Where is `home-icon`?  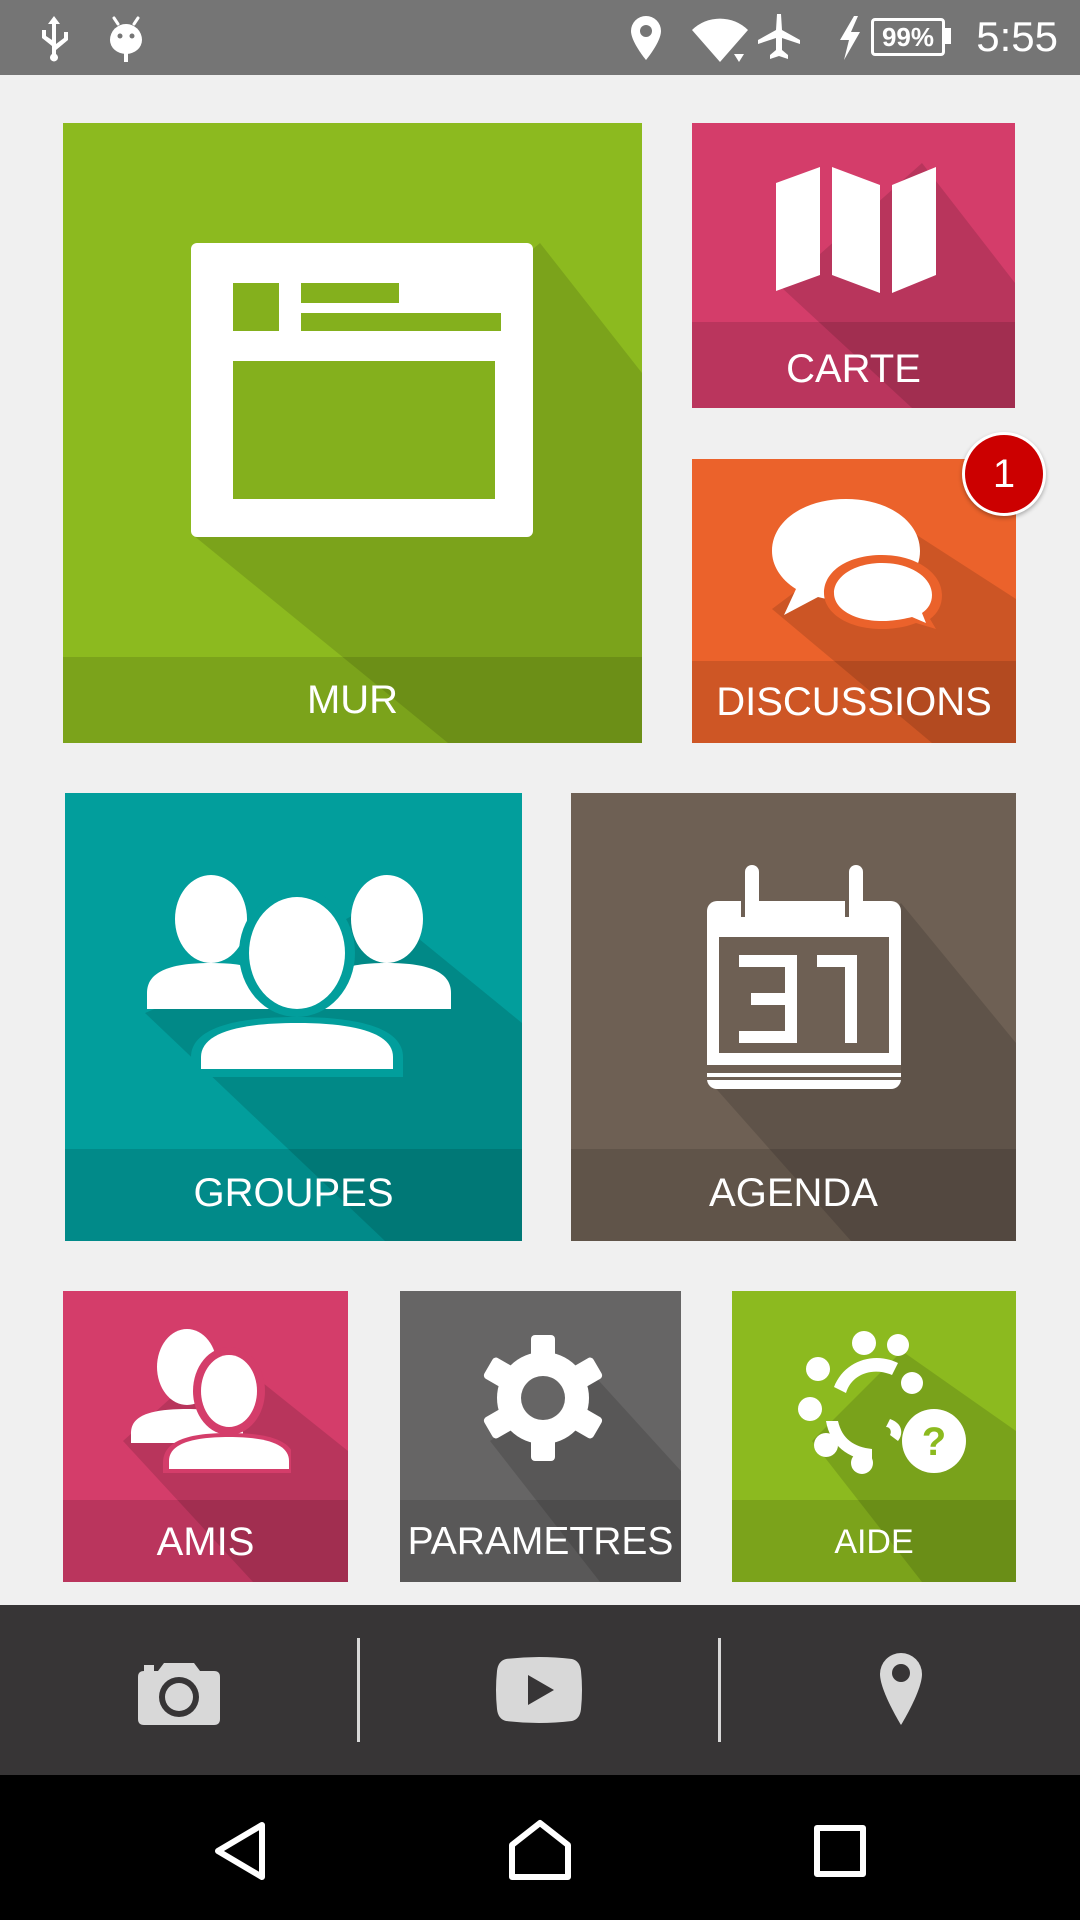 home-icon is located at coordinates (540, 1850).